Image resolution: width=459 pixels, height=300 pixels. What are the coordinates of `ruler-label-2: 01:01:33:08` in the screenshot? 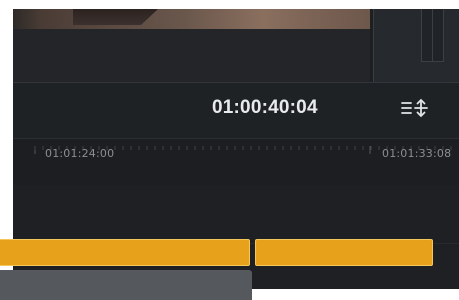 It's located at (417, 153).